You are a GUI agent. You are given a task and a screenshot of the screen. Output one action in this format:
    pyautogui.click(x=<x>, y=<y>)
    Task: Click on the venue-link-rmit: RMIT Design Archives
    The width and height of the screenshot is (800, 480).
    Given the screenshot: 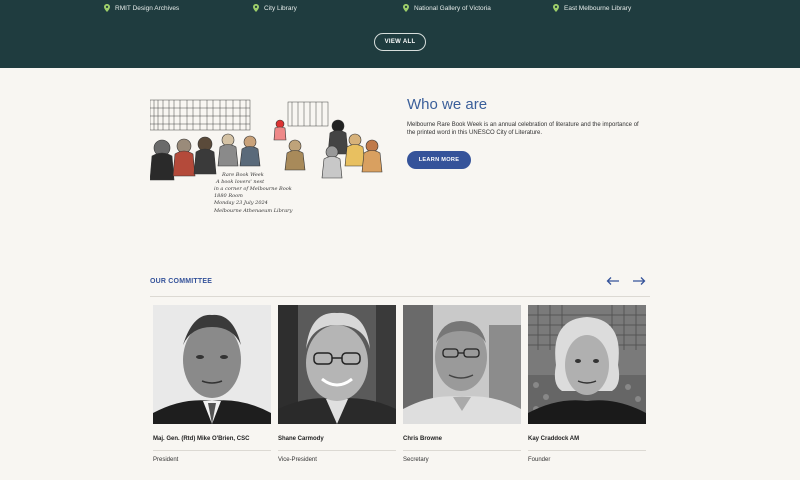 What is the action you would take?
    pyautogui.click(x=141, y=8)
    